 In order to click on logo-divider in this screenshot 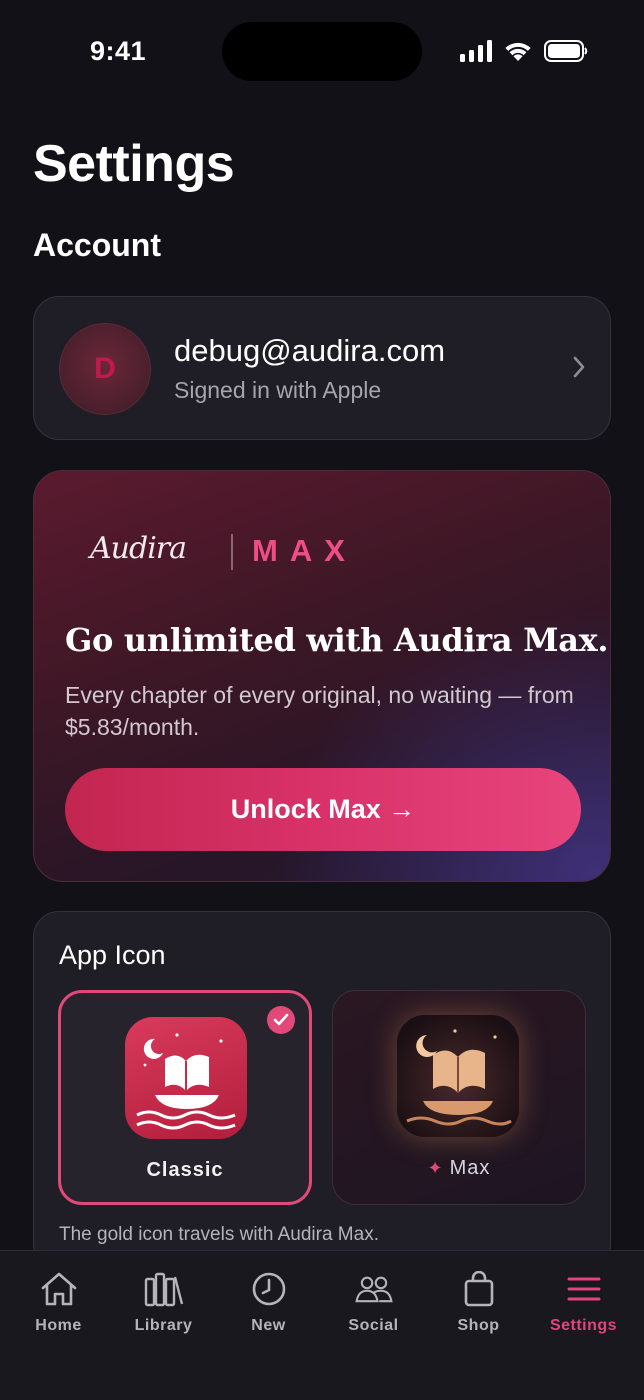, I will do `click(232, 552)`.